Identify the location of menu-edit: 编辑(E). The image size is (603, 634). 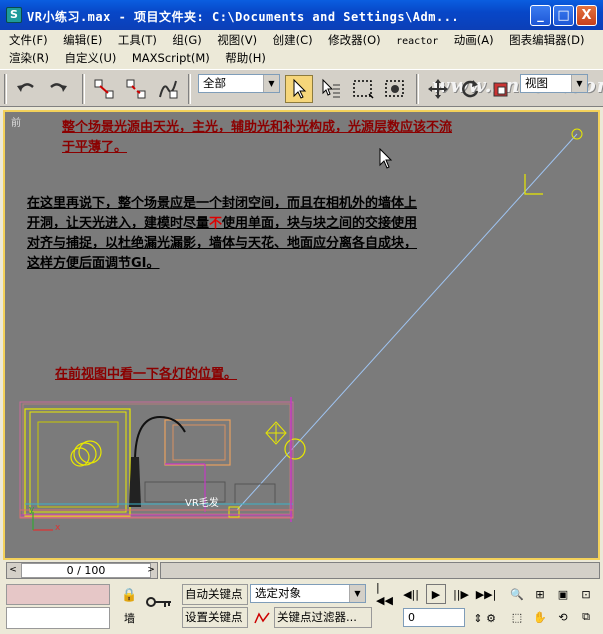
(82, 40).